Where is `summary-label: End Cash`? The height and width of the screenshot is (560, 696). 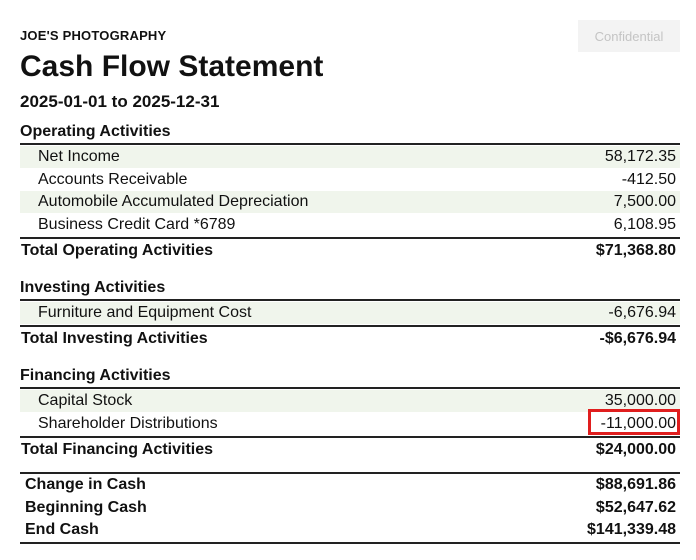
summary-label: End Cash is located at coordinates (62, 529).